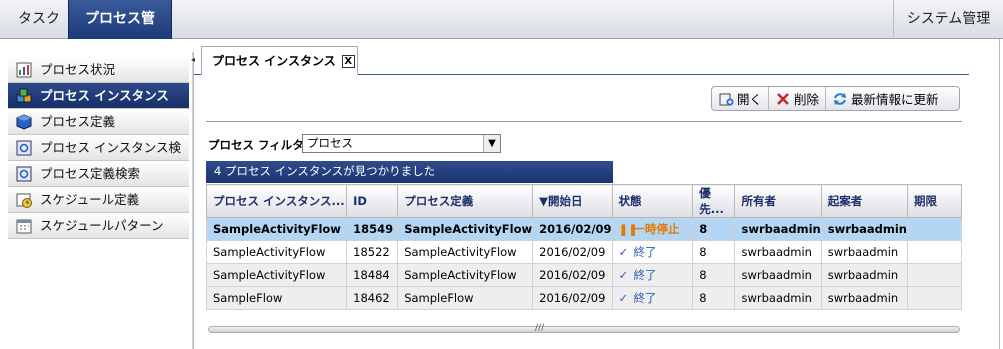 Image resolution: width=1003 pixels, height=349 pixels. I want to click on sidebar-splitter, so click(193, 200).